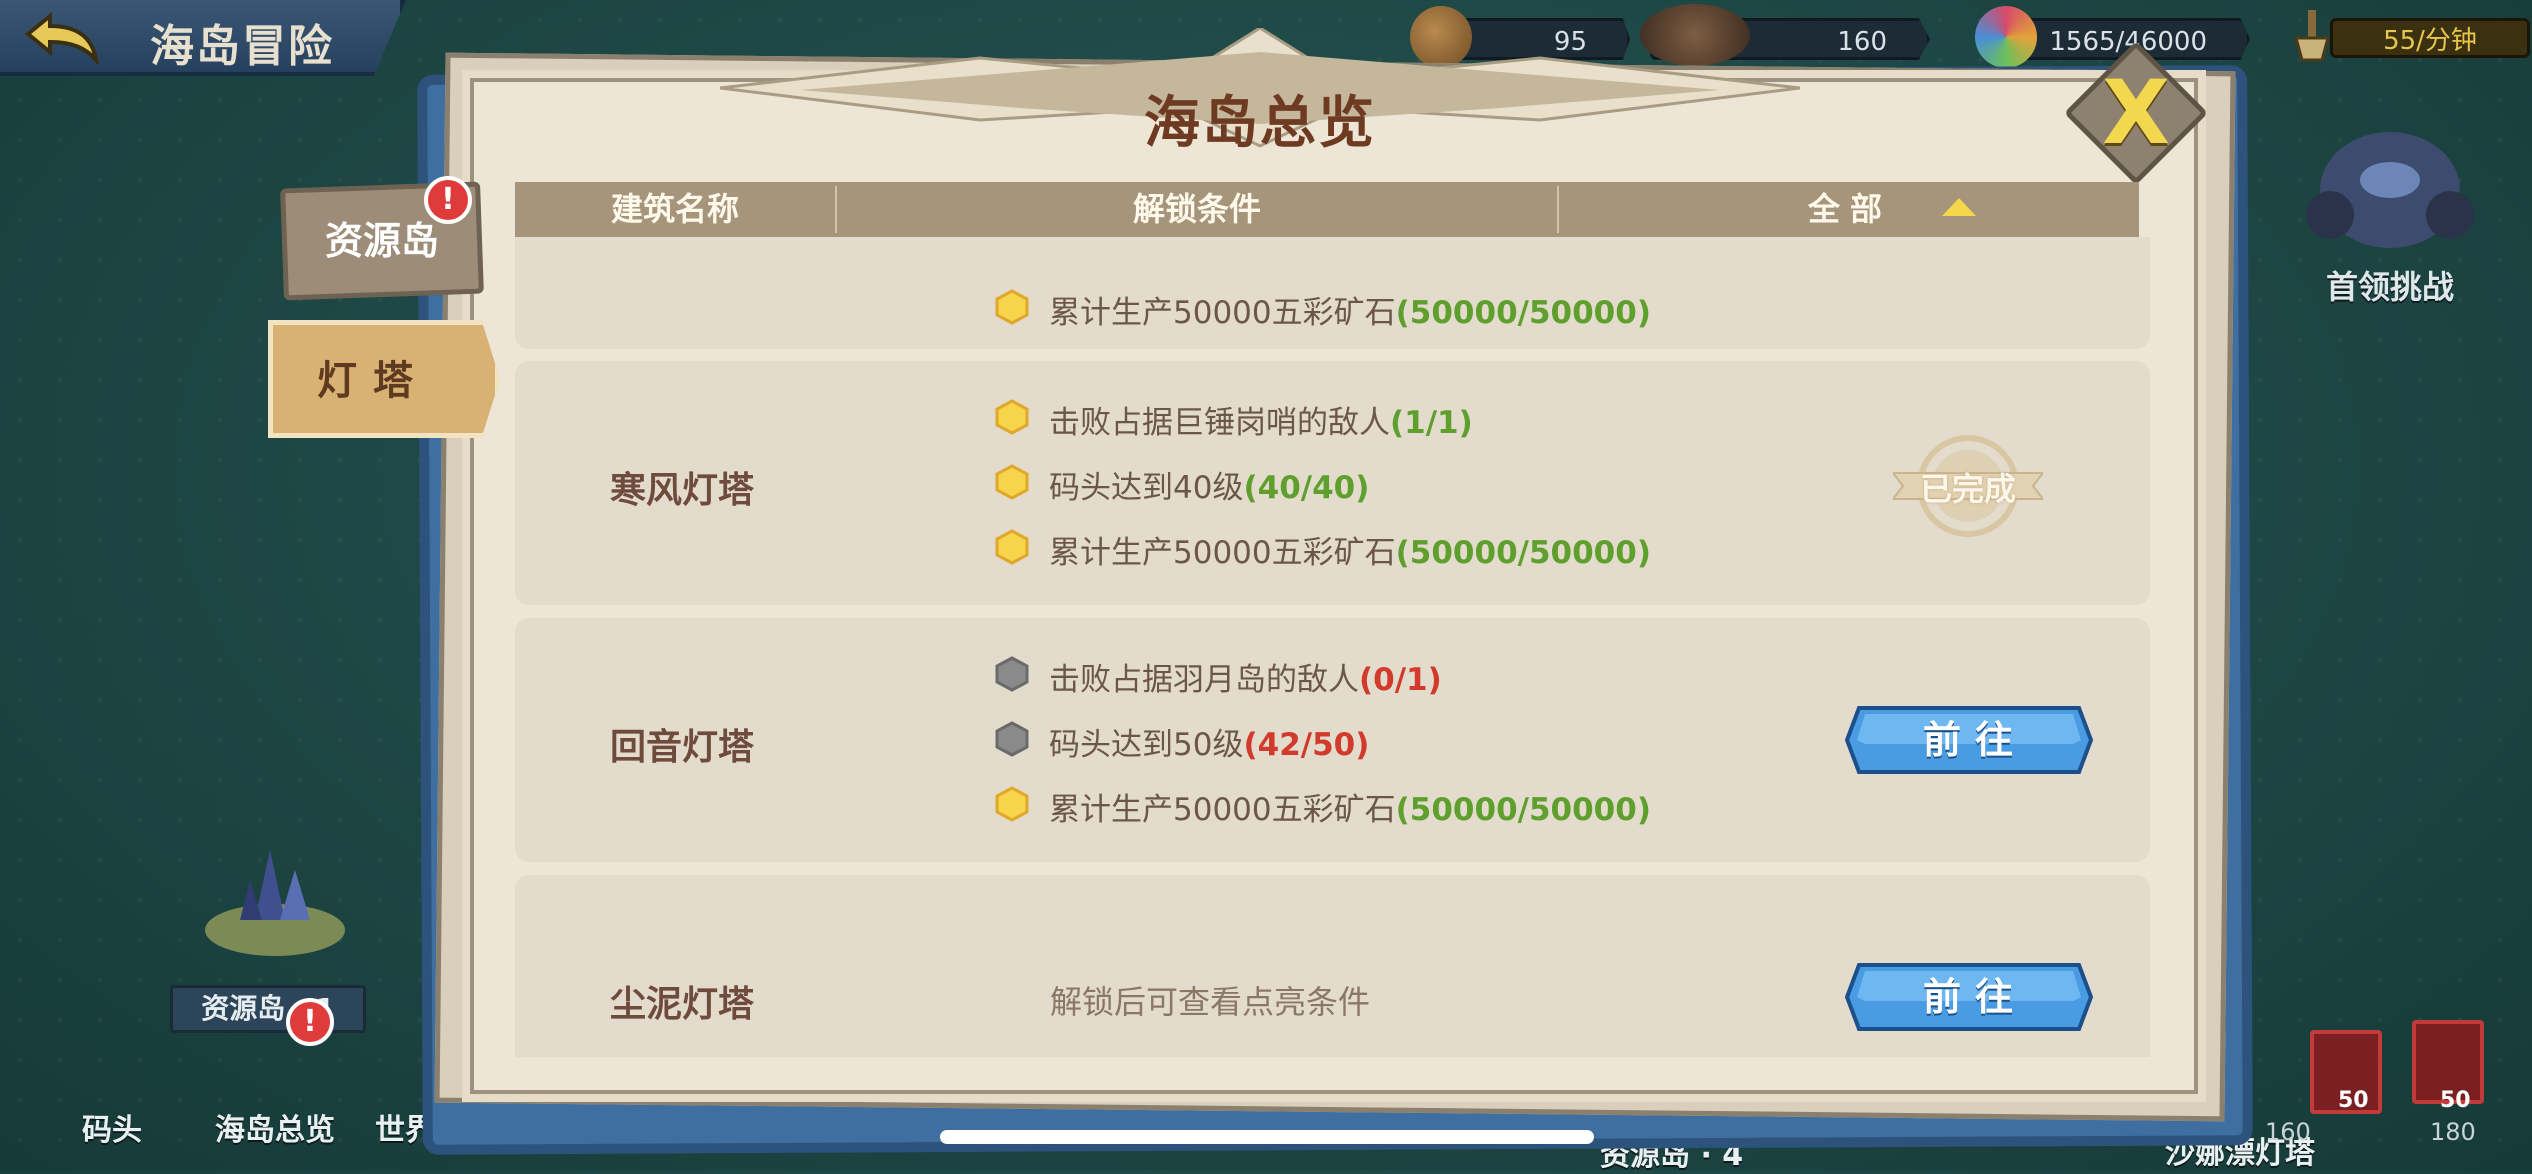 The height and width of the screenshot is (1174, 2532). What do you see at coordinates (682, 1004) in the screenshot?
I see `building-name: 尘泥灯塔` at bounding box center [682, 1004].